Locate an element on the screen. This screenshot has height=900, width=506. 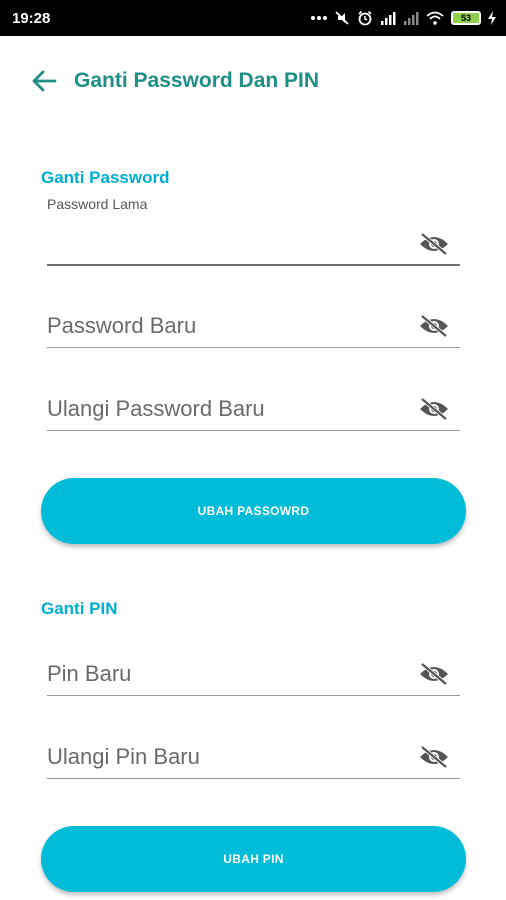
old-password-field is located at coordinates (253, 244).